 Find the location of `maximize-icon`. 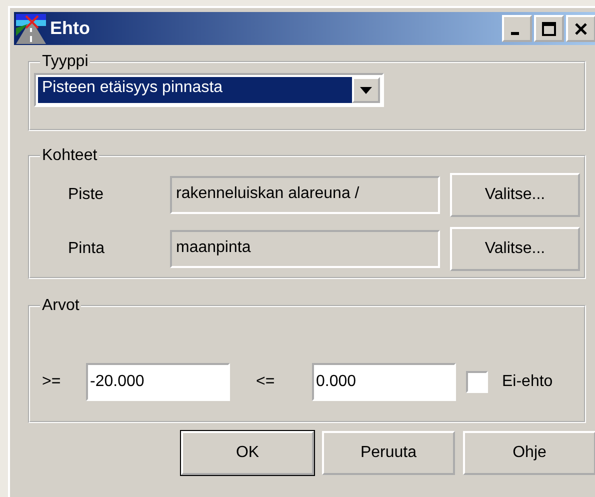

maximize-icon is located at coordinates (549, 29).